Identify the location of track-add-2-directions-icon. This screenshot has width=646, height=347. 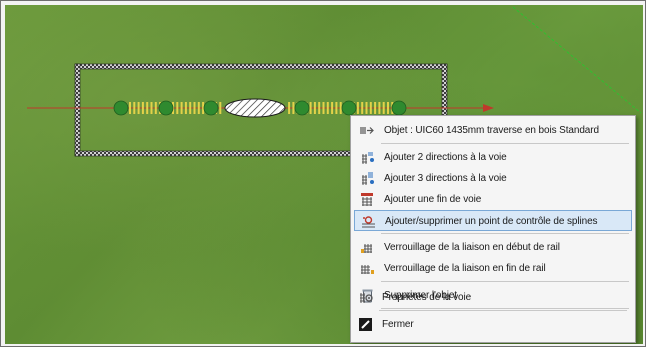
(367, 157).